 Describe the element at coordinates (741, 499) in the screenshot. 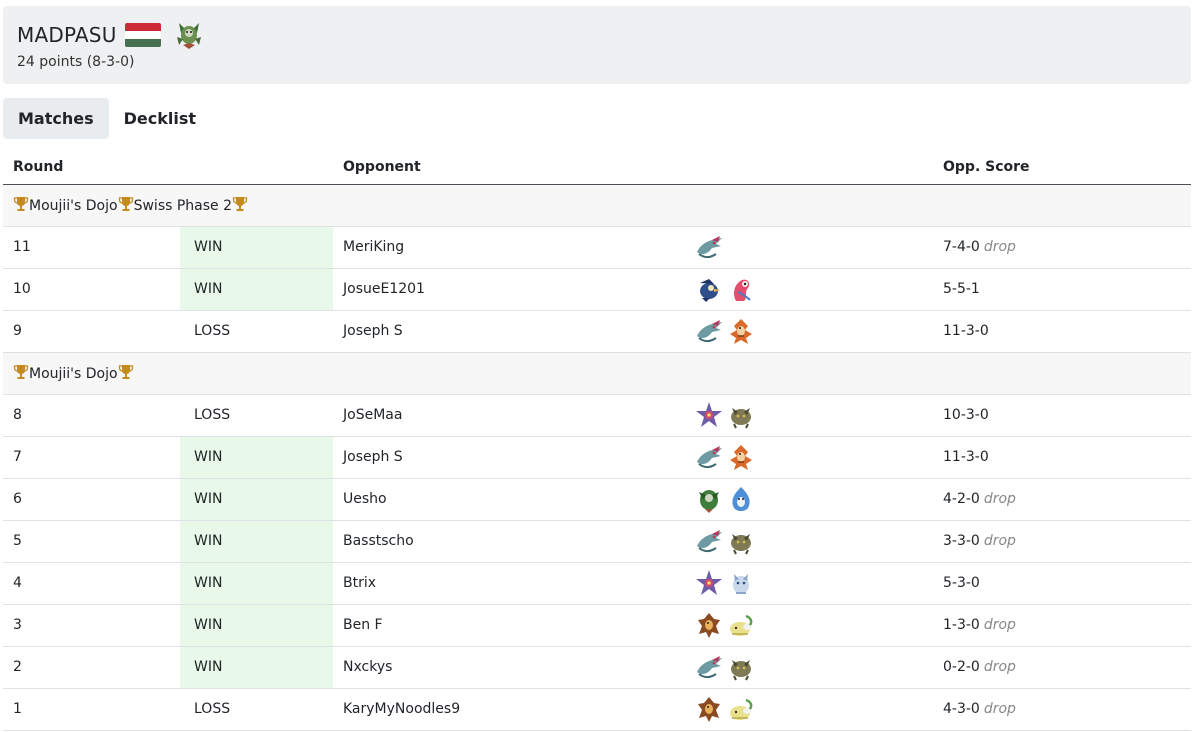

I see `blue-water-sprite-icon` at that location.